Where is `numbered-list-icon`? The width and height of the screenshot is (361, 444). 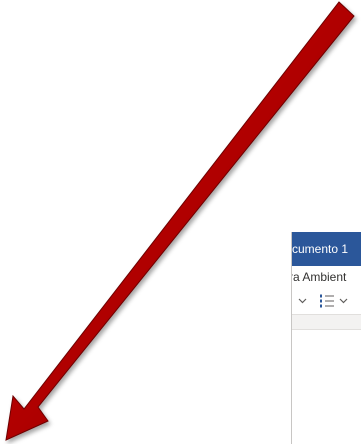
numbered-list-icon is located at coordinates (327, 301).